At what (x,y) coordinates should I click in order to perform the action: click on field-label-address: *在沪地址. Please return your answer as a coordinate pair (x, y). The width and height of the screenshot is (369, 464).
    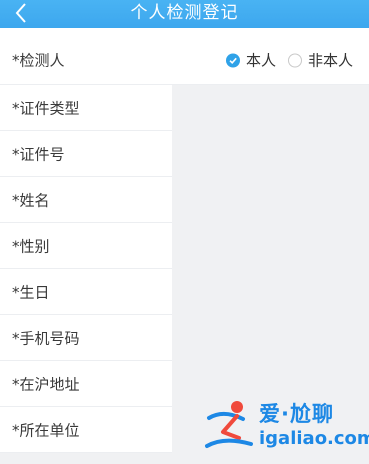
    Looking at the image, I should click on (46, 384).